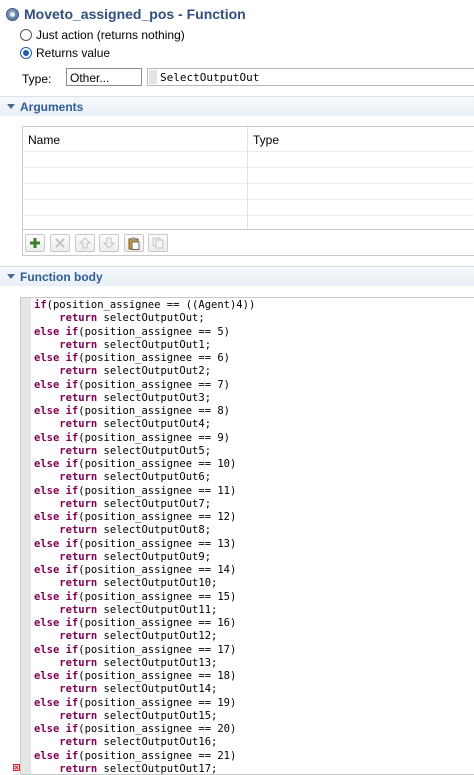 The width and height of the screenshot is (474, 775). What do you see at coordinates (157, 649) in the screenshot?
I see `code-expression: (position_assignee == 17)` at bounding box center [157, 649].